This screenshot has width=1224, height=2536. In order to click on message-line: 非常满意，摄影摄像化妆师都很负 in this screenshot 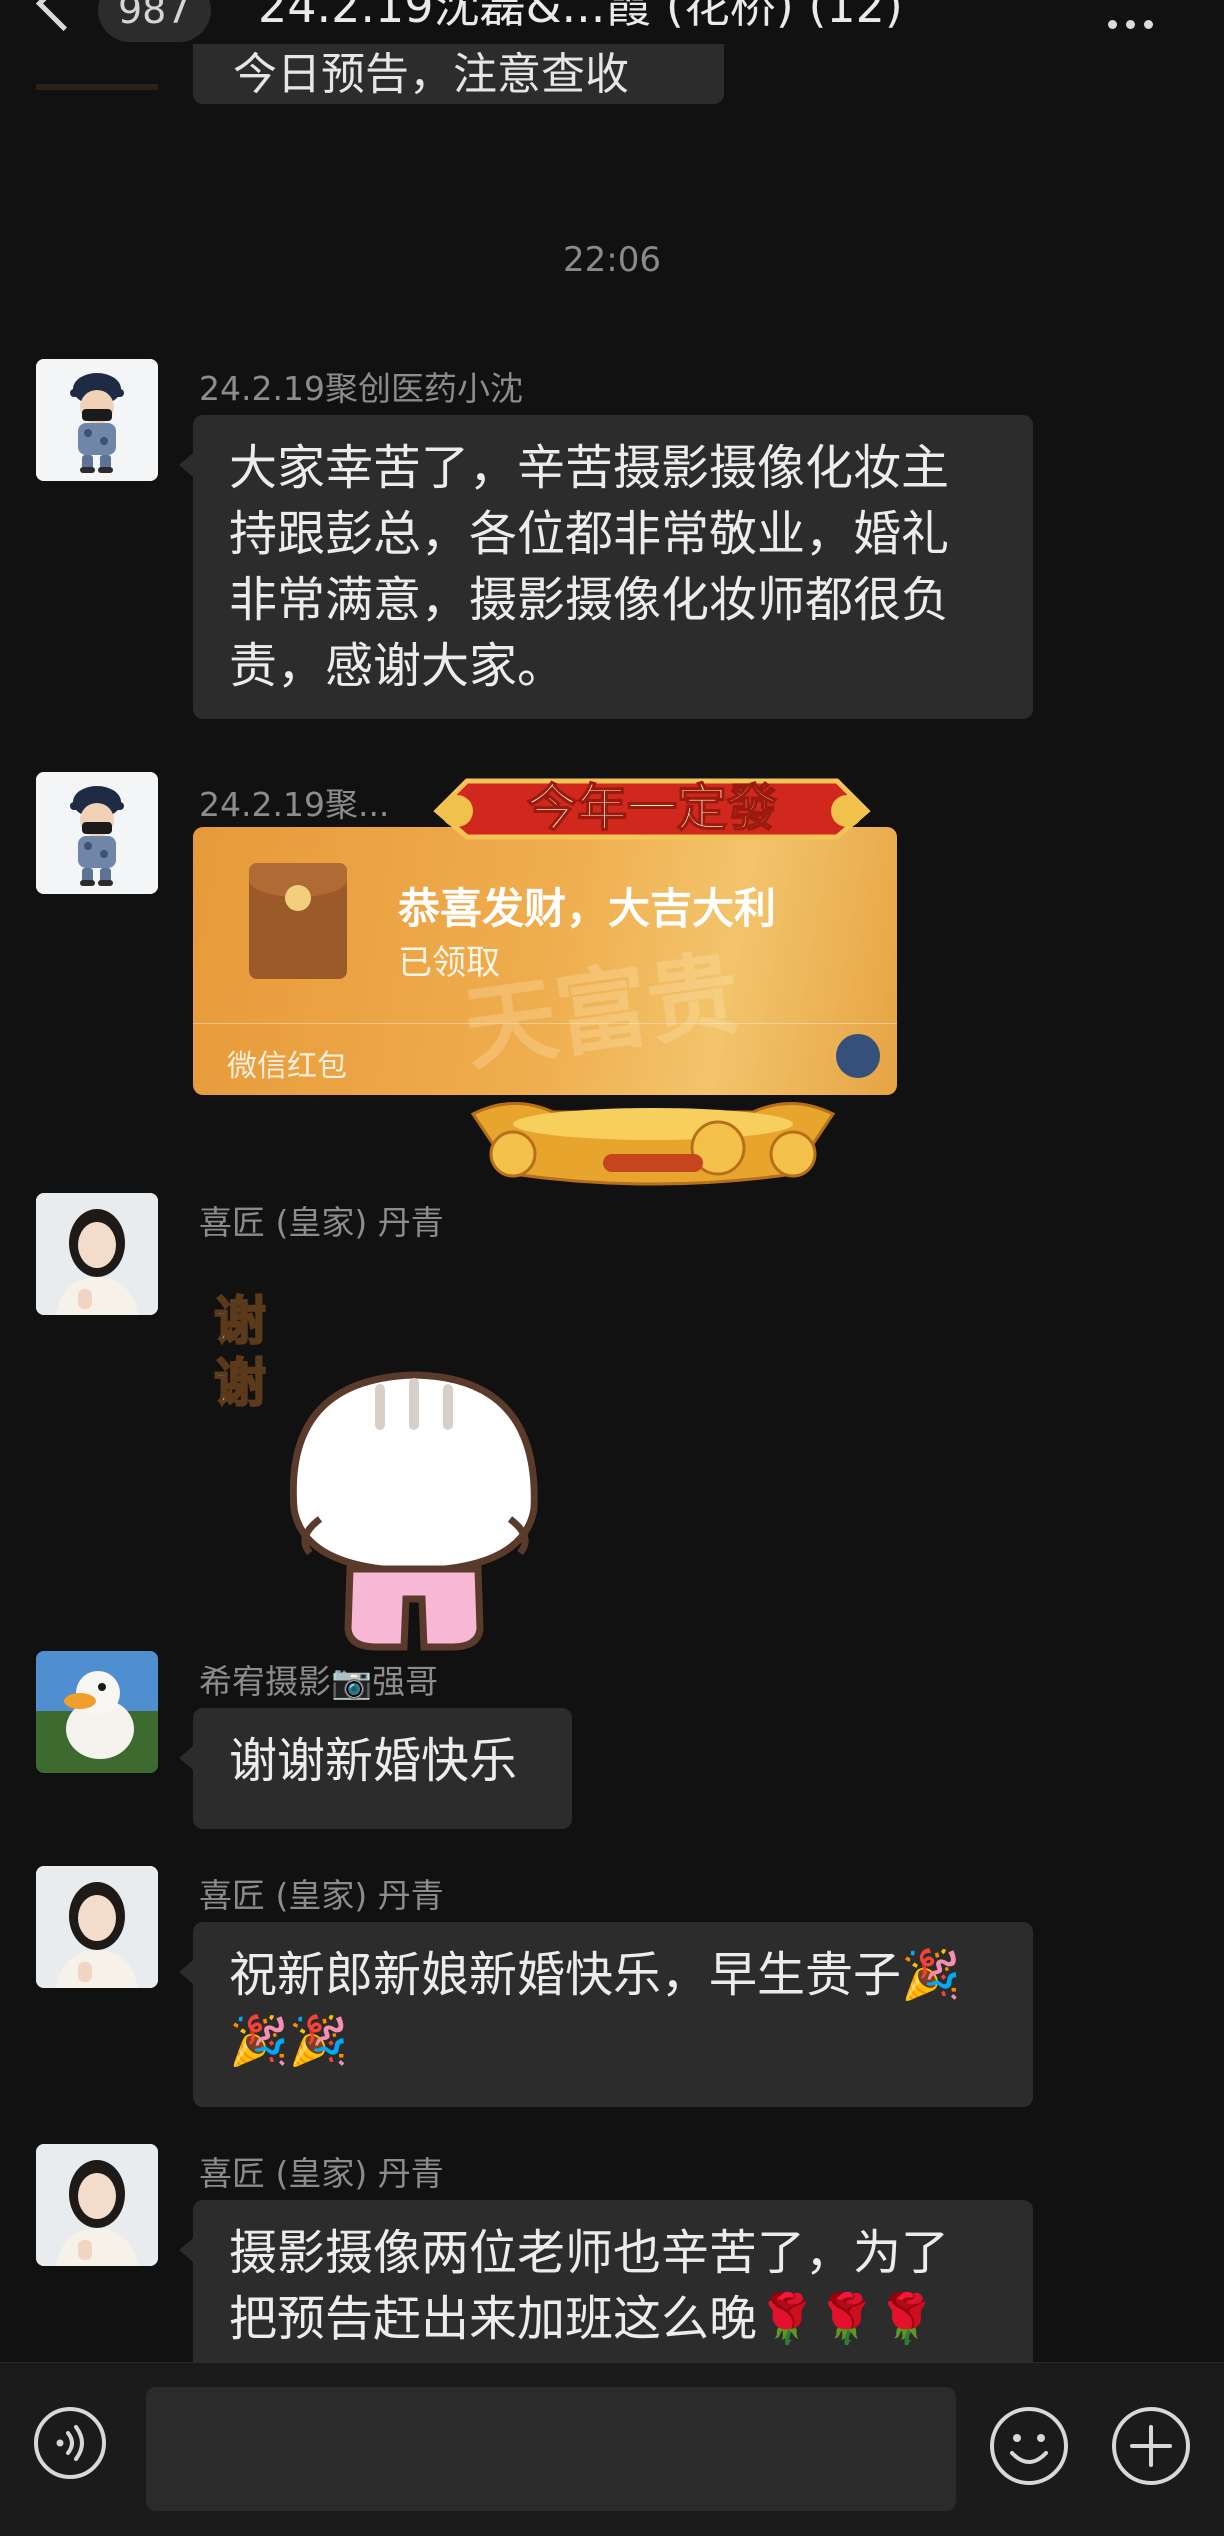, I will do `click(589, 600)`.